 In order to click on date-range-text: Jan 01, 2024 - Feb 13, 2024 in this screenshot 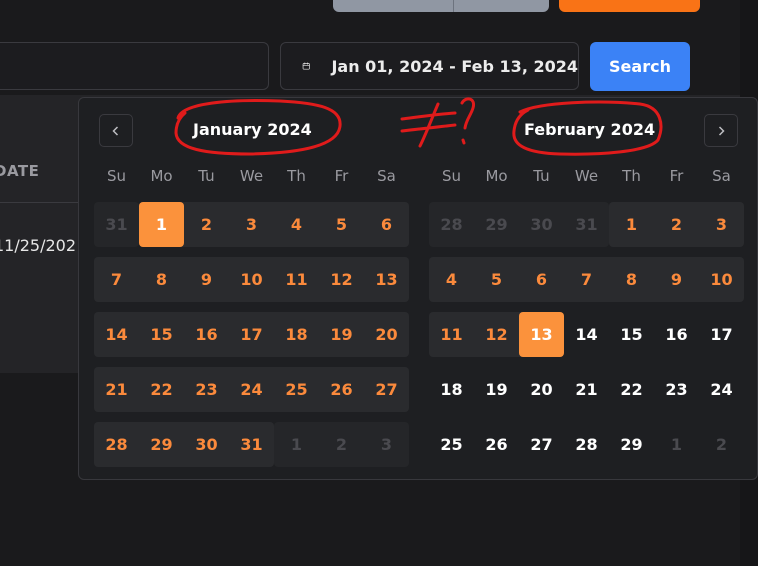, I will do `click(454, 66)`.